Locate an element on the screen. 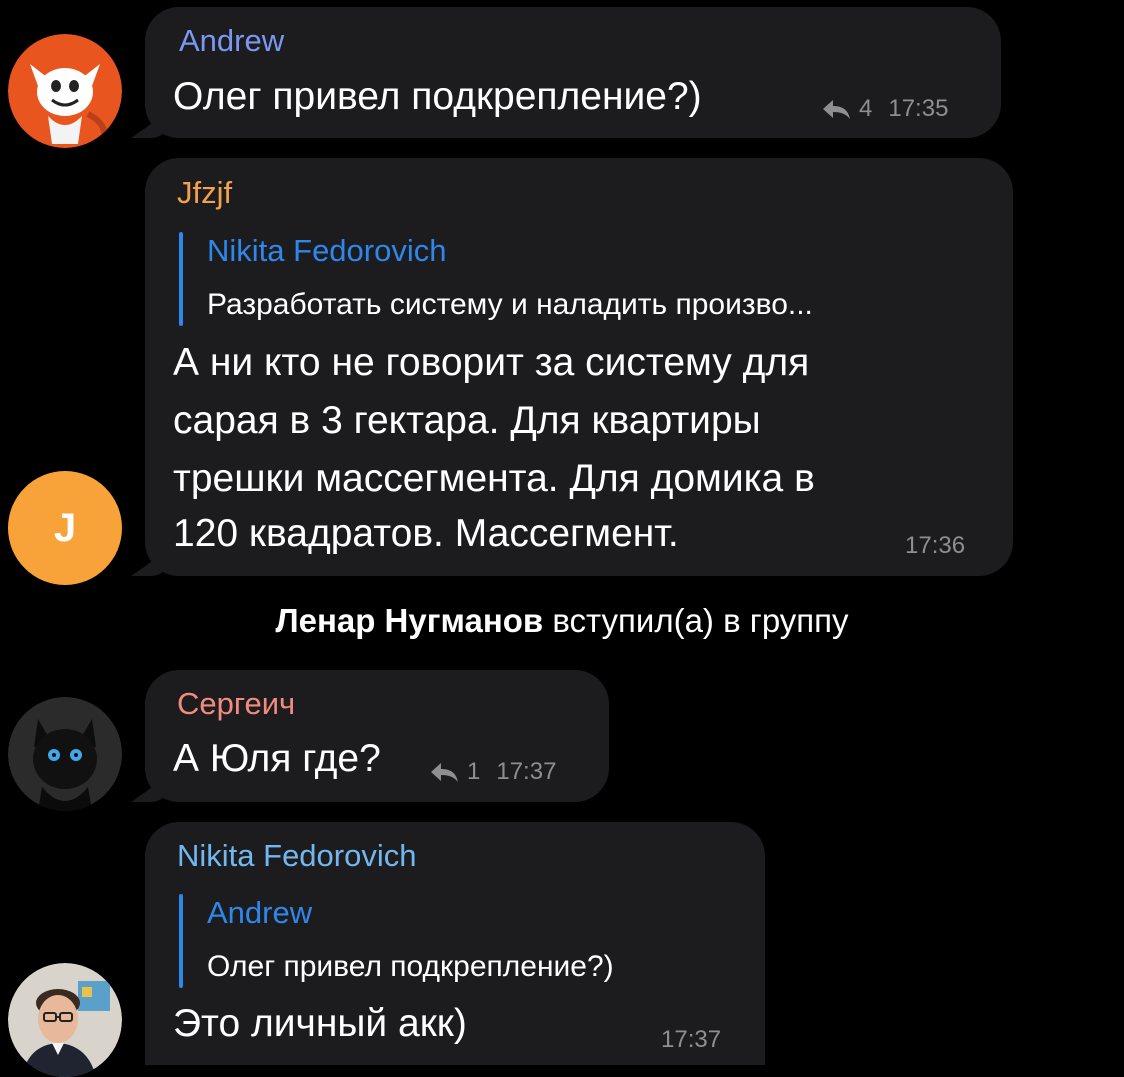  message-time: 17:35 is located at coordinates (918, 108).